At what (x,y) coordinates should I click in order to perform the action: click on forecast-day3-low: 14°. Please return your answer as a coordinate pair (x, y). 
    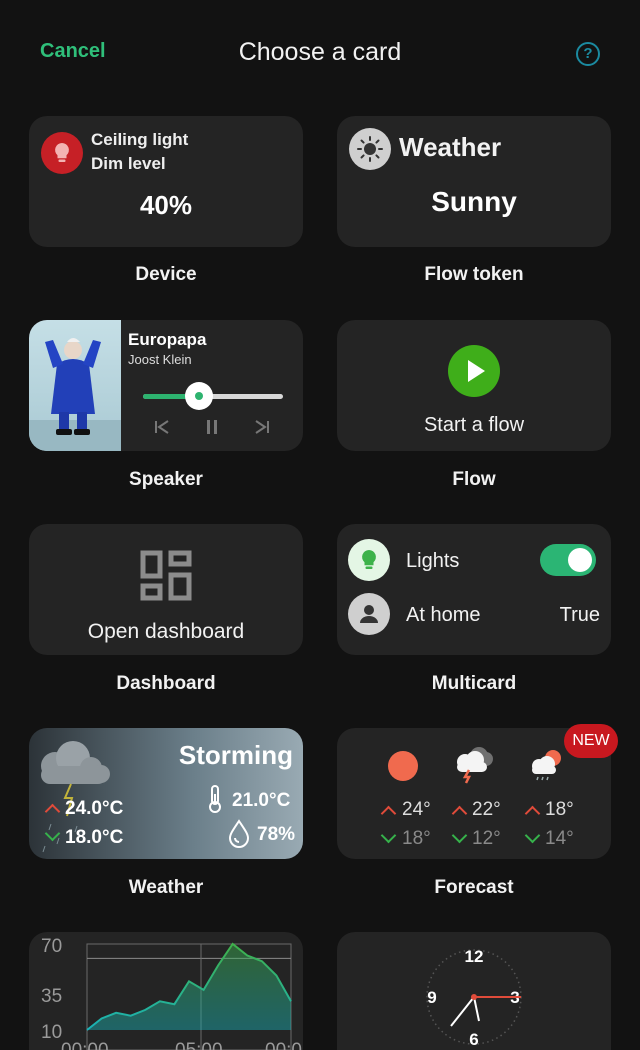
    Looking at the image, I should click on (559, 838).